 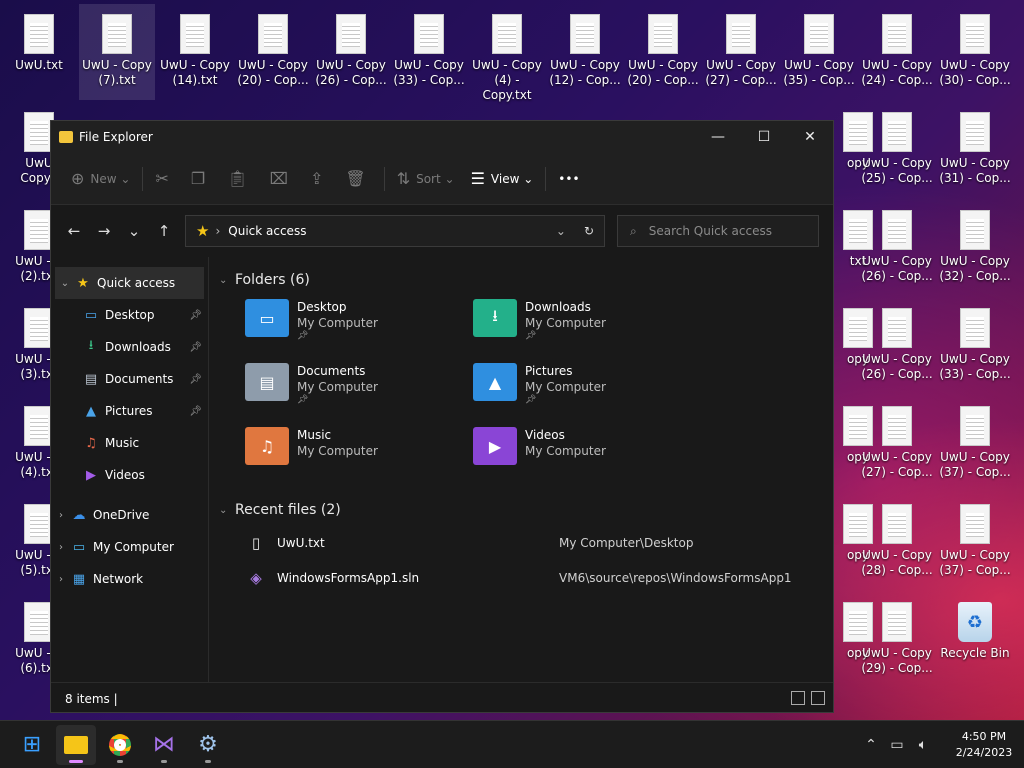 I want to click on desktop-file-icon: UwU - Copy (4) - Copy.txt, so click(x=507, y=53).